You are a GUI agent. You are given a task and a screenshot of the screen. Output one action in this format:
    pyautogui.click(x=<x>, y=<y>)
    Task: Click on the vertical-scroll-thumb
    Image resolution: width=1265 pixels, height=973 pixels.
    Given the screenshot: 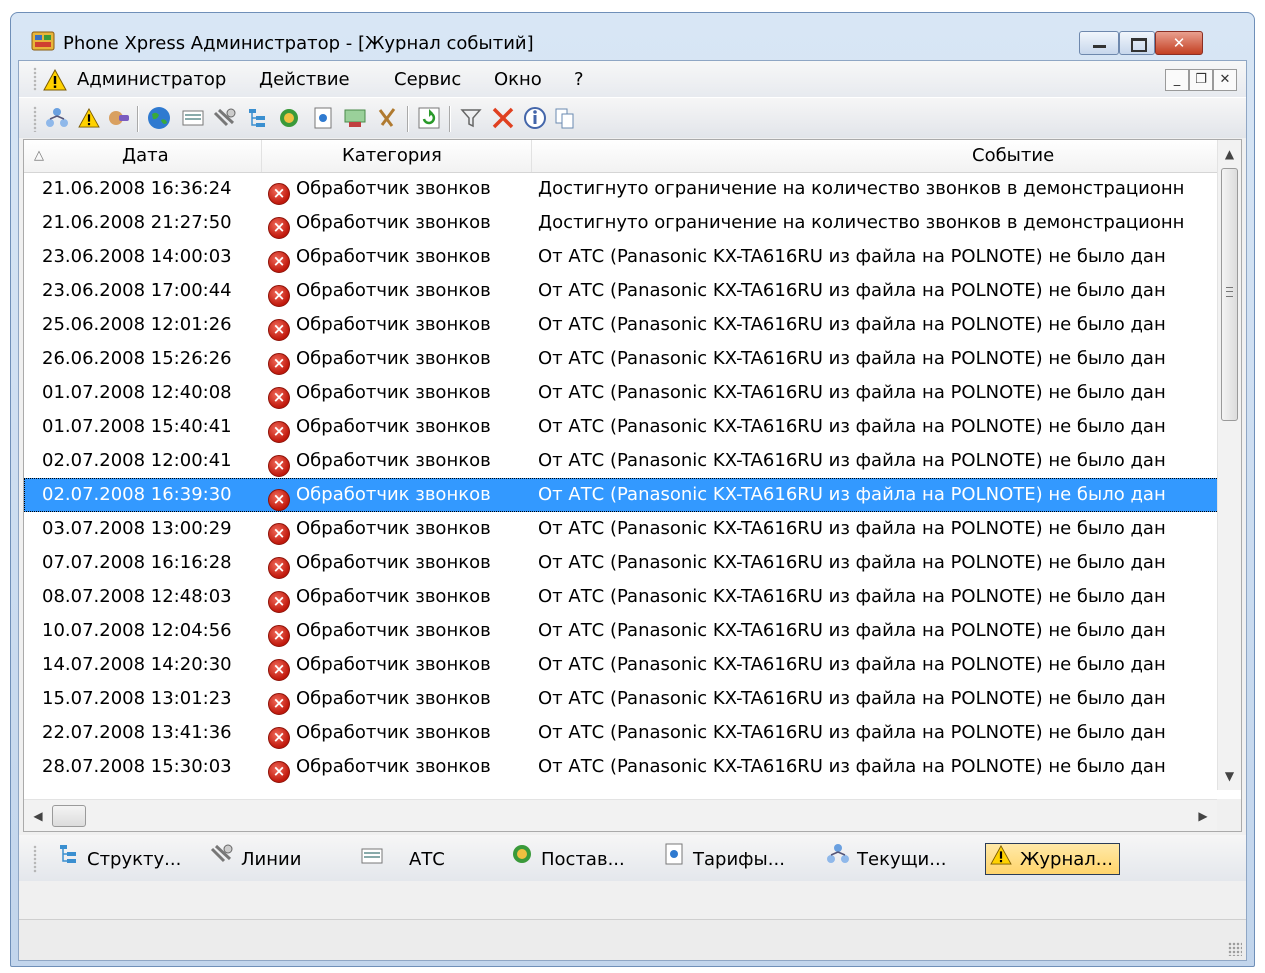 What is the action you would take?
    pyautogui.click(x=1229, y=294)
    